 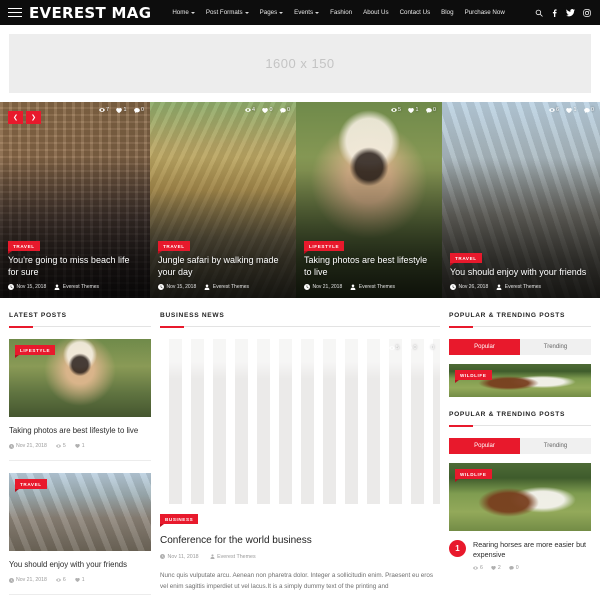 What do you see at coordinates (300, 540) in the screenshot?
I see `article-title: Conference for the world business` at bounding box center [300, 540].